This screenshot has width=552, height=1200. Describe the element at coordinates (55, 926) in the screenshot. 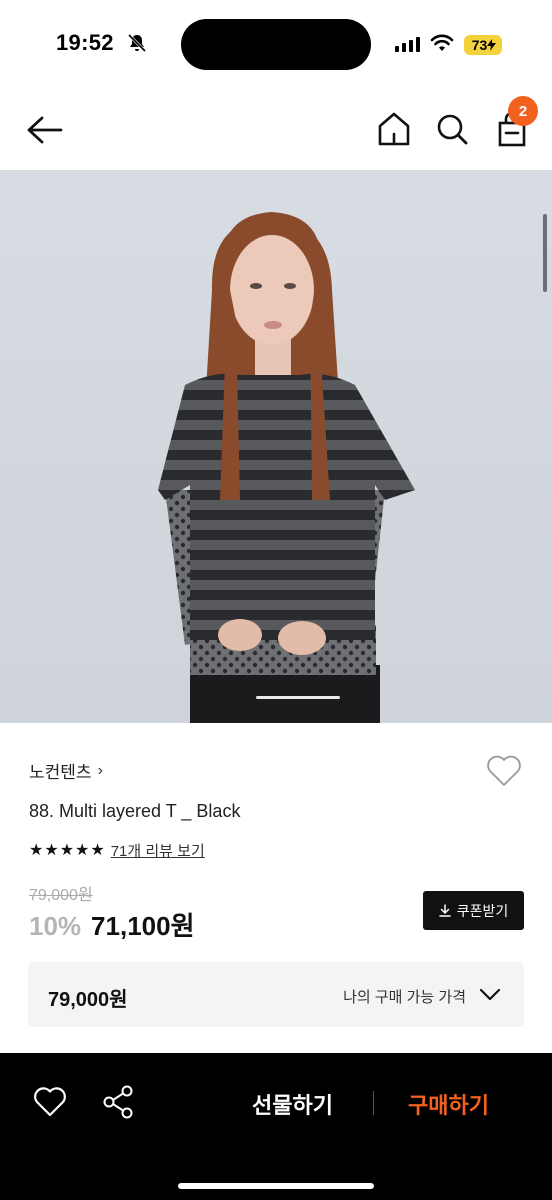

I see `discount-rate: 10%` at that location.